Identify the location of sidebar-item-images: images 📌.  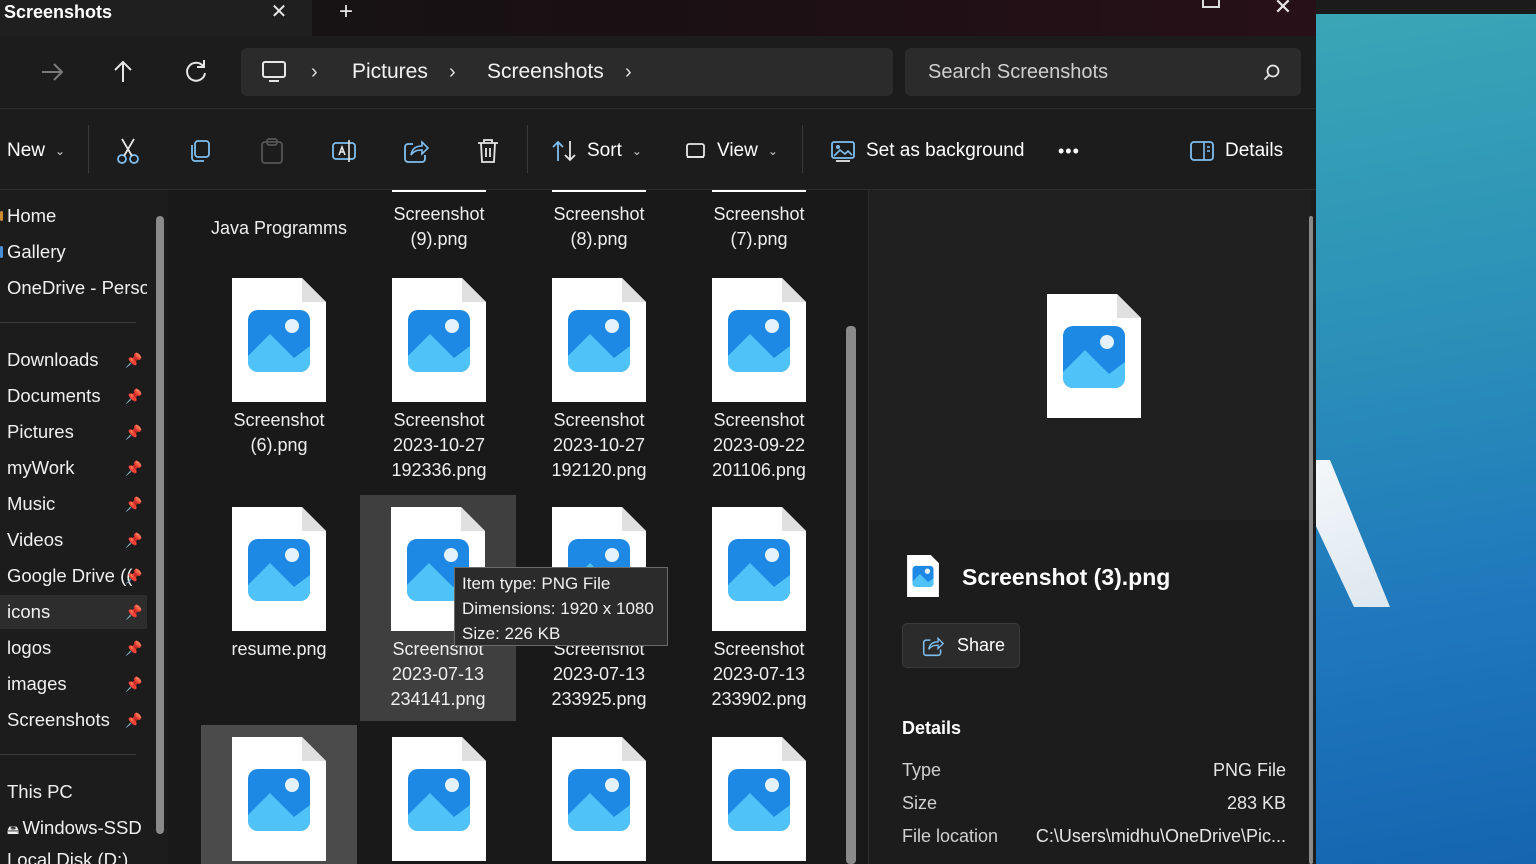
(73, 684).